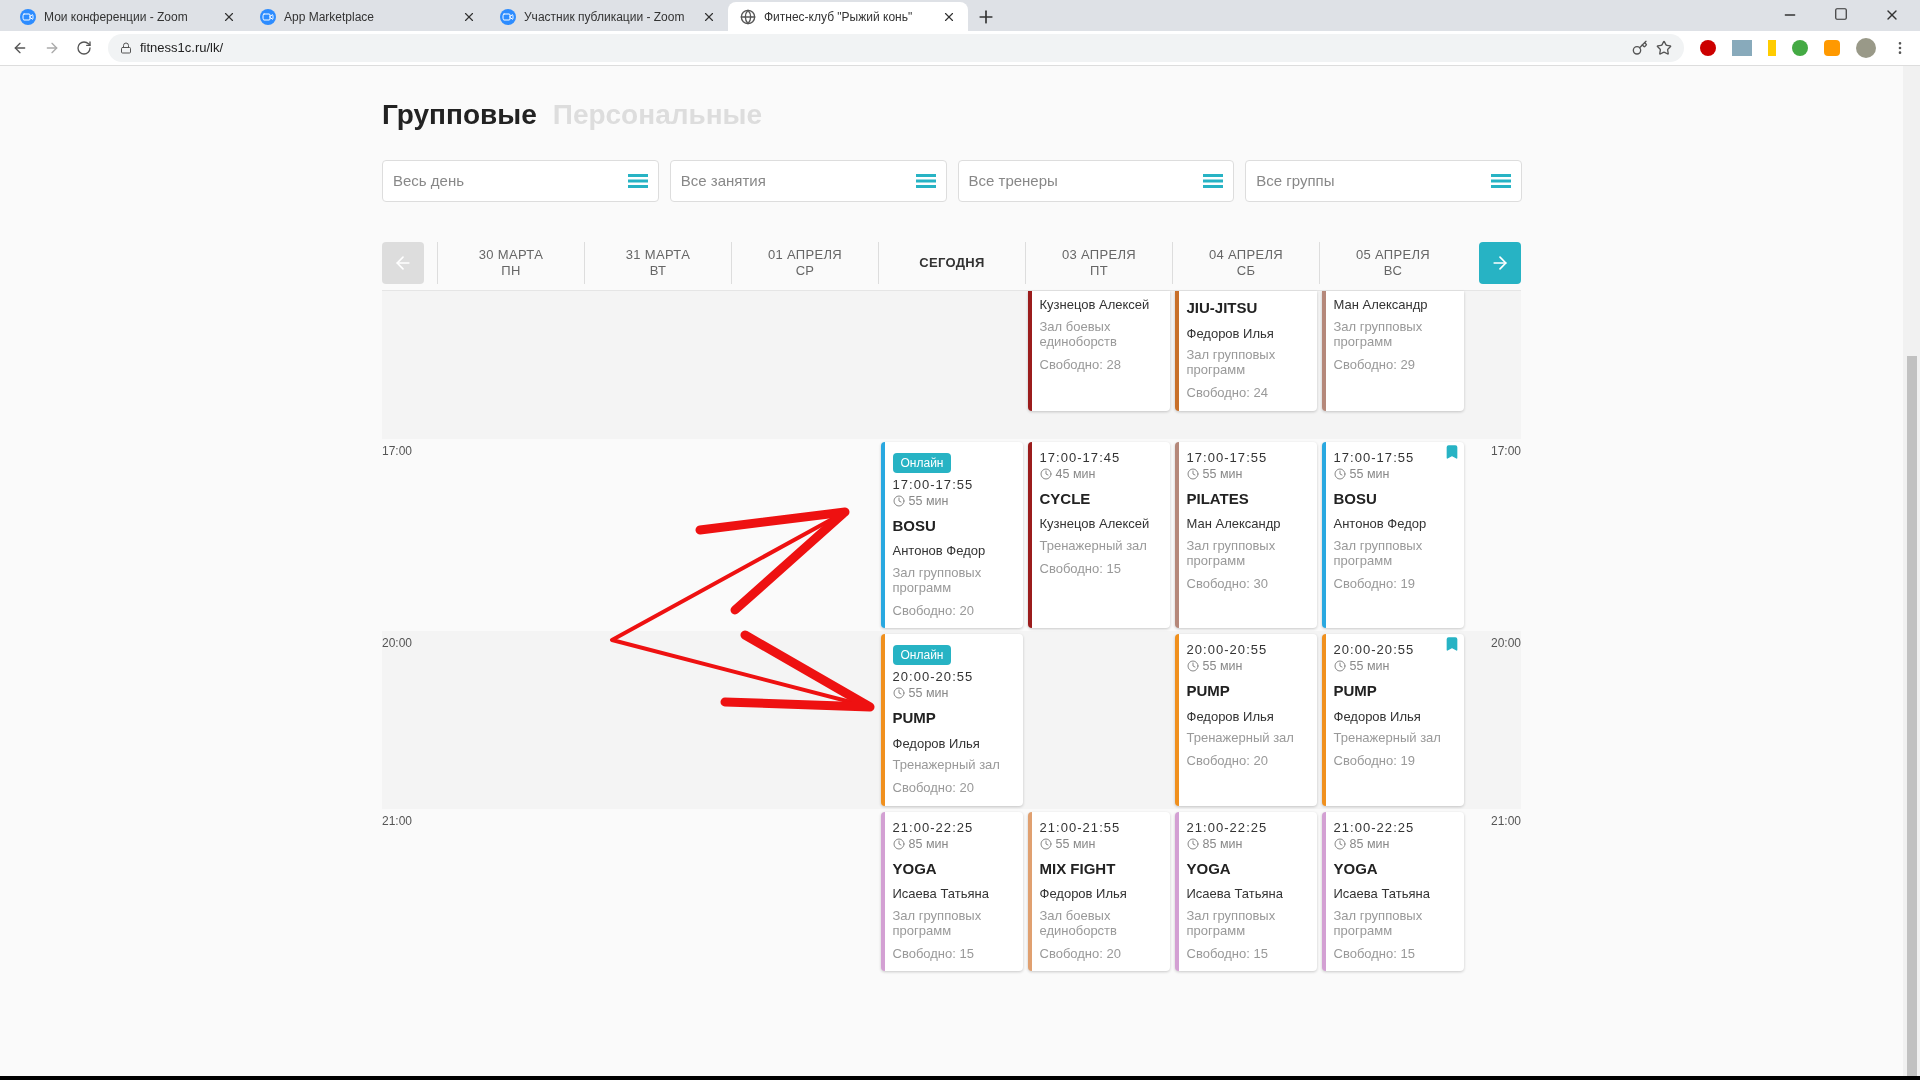 The height and width of the screenshot is (1080, 1920). I want to click on restore-icon, so click(1841, 14).